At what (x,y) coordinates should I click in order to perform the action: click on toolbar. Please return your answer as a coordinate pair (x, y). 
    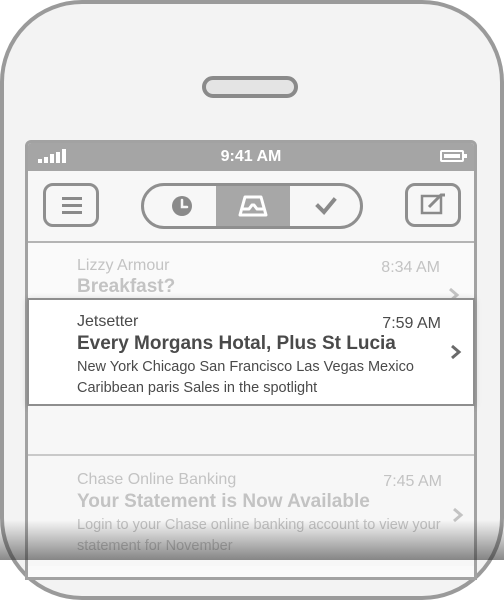
    Looking at the image, I should click on (251, 207).